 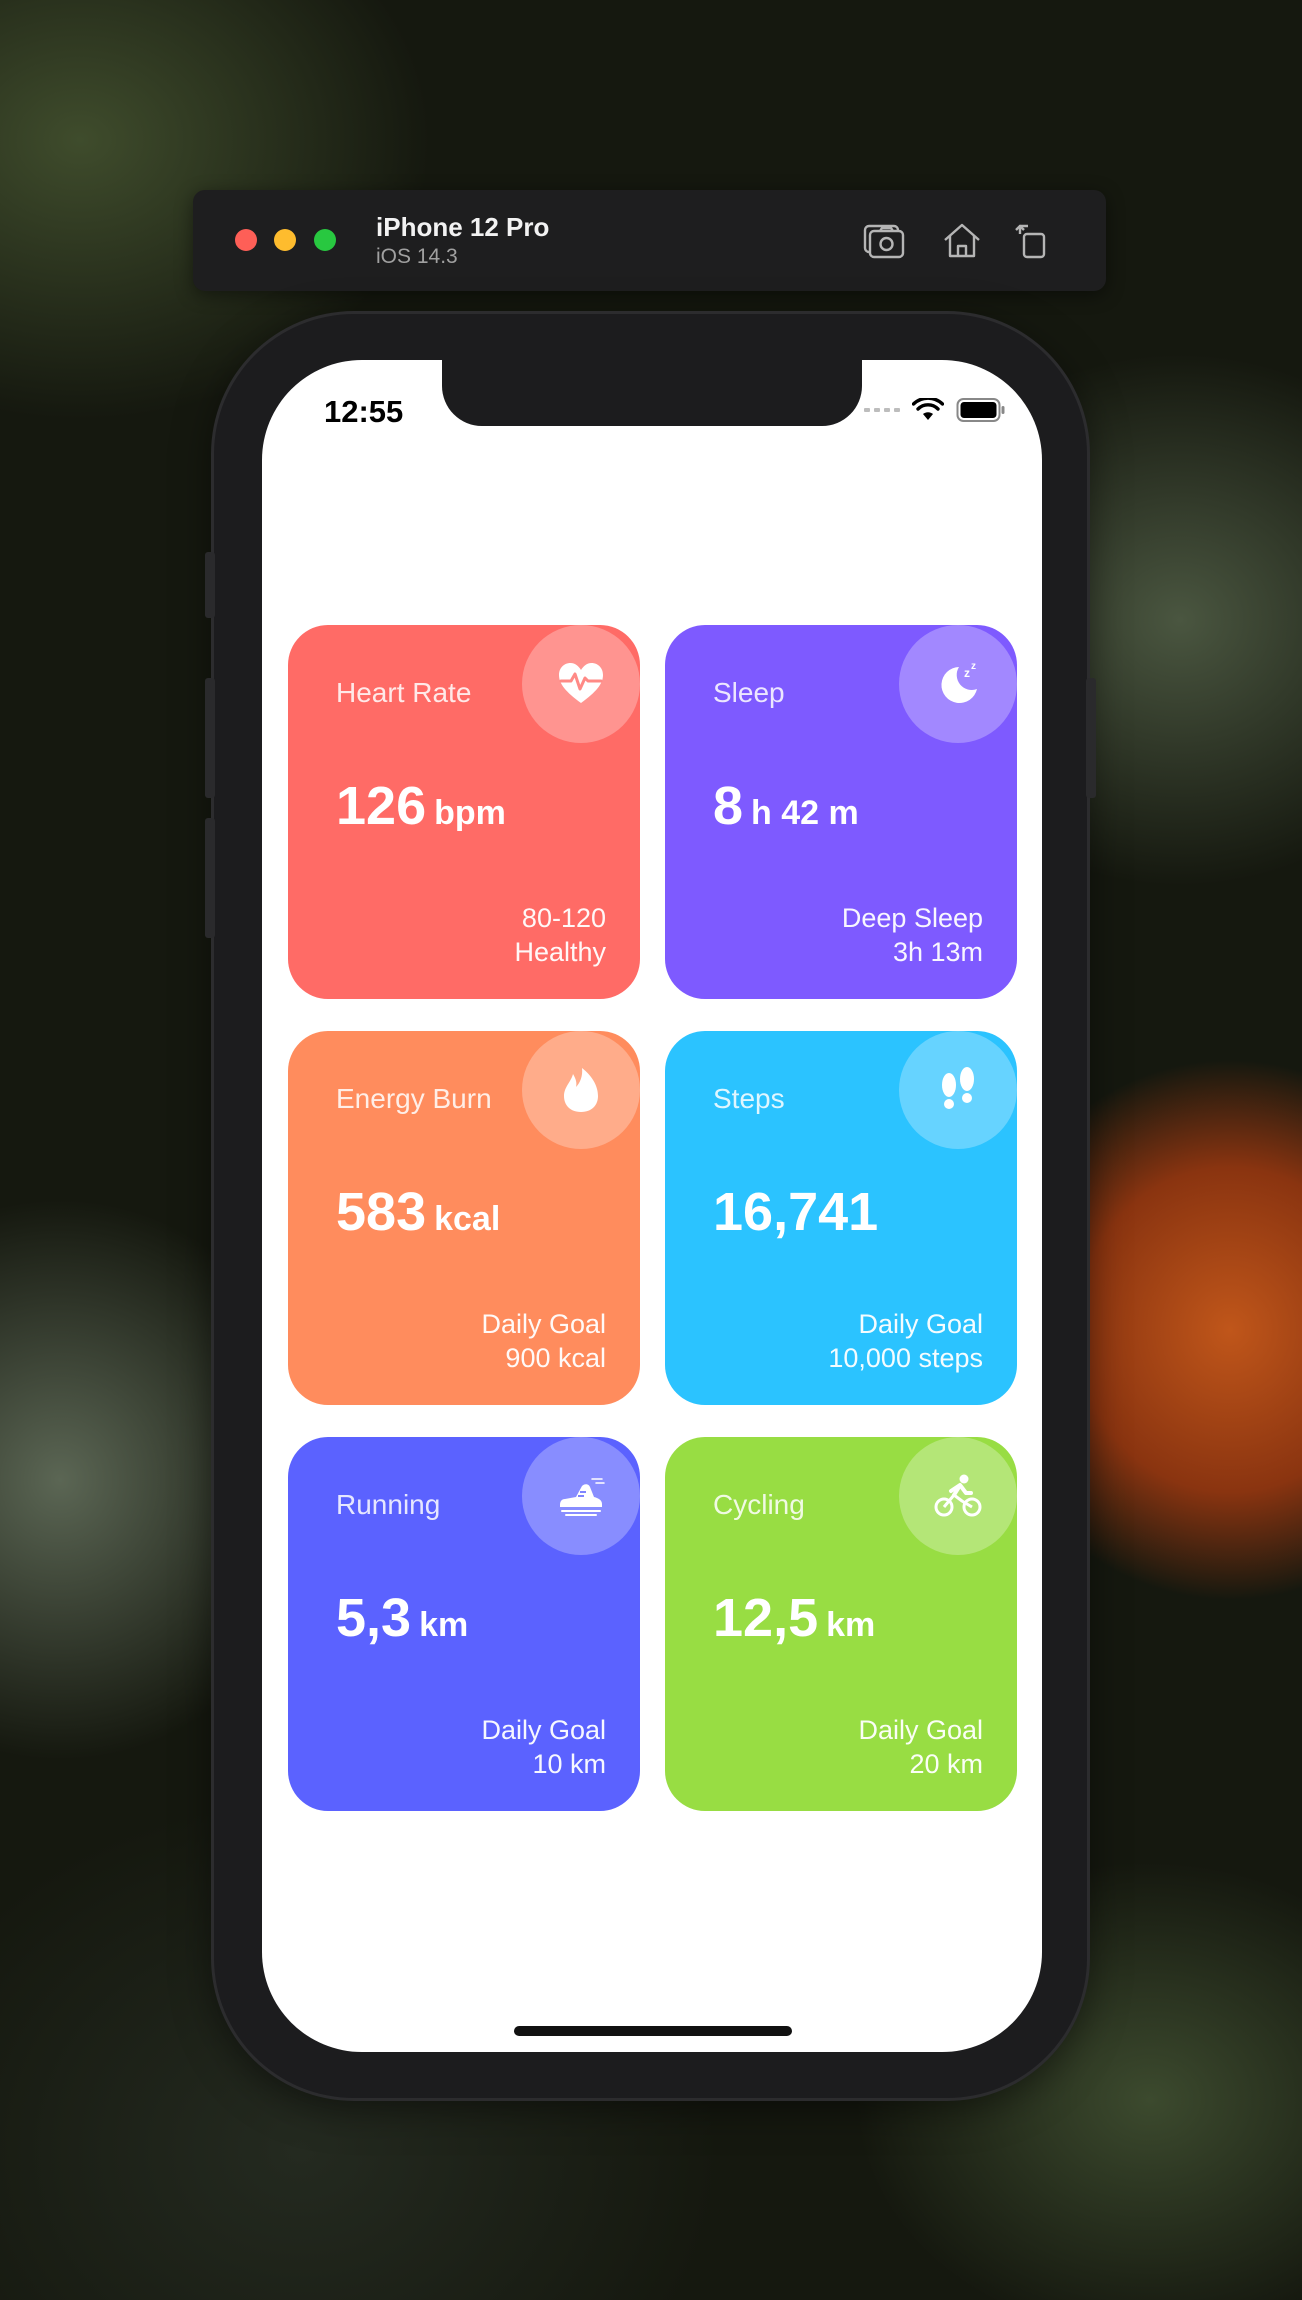 What do you see at coordinates (421, 806) in the screenshot?
I see `card-value: 126 bpm` at bounding box center [421, 806].